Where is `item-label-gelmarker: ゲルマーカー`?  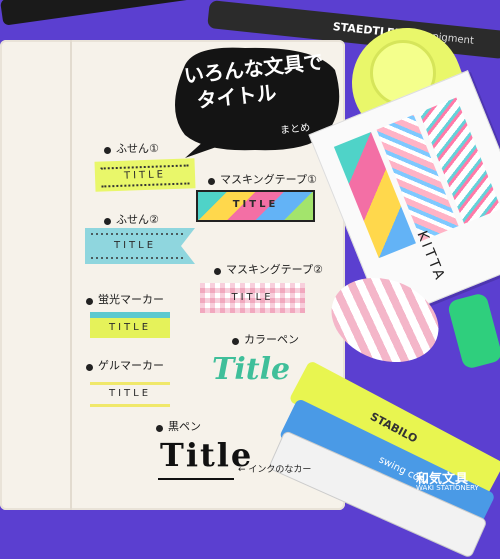 item-label-gelmarker: ゲルマーカー is located at coordinates (131, 365).